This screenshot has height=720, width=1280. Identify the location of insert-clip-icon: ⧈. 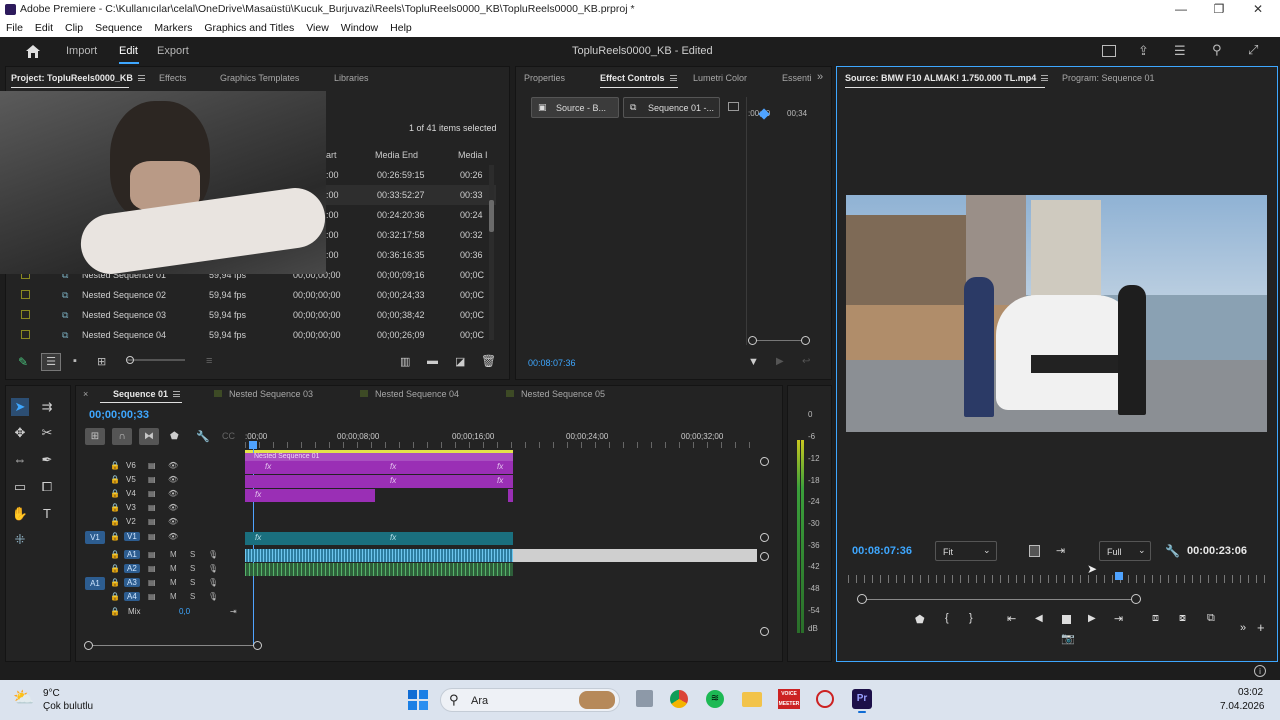
(1155, 618).